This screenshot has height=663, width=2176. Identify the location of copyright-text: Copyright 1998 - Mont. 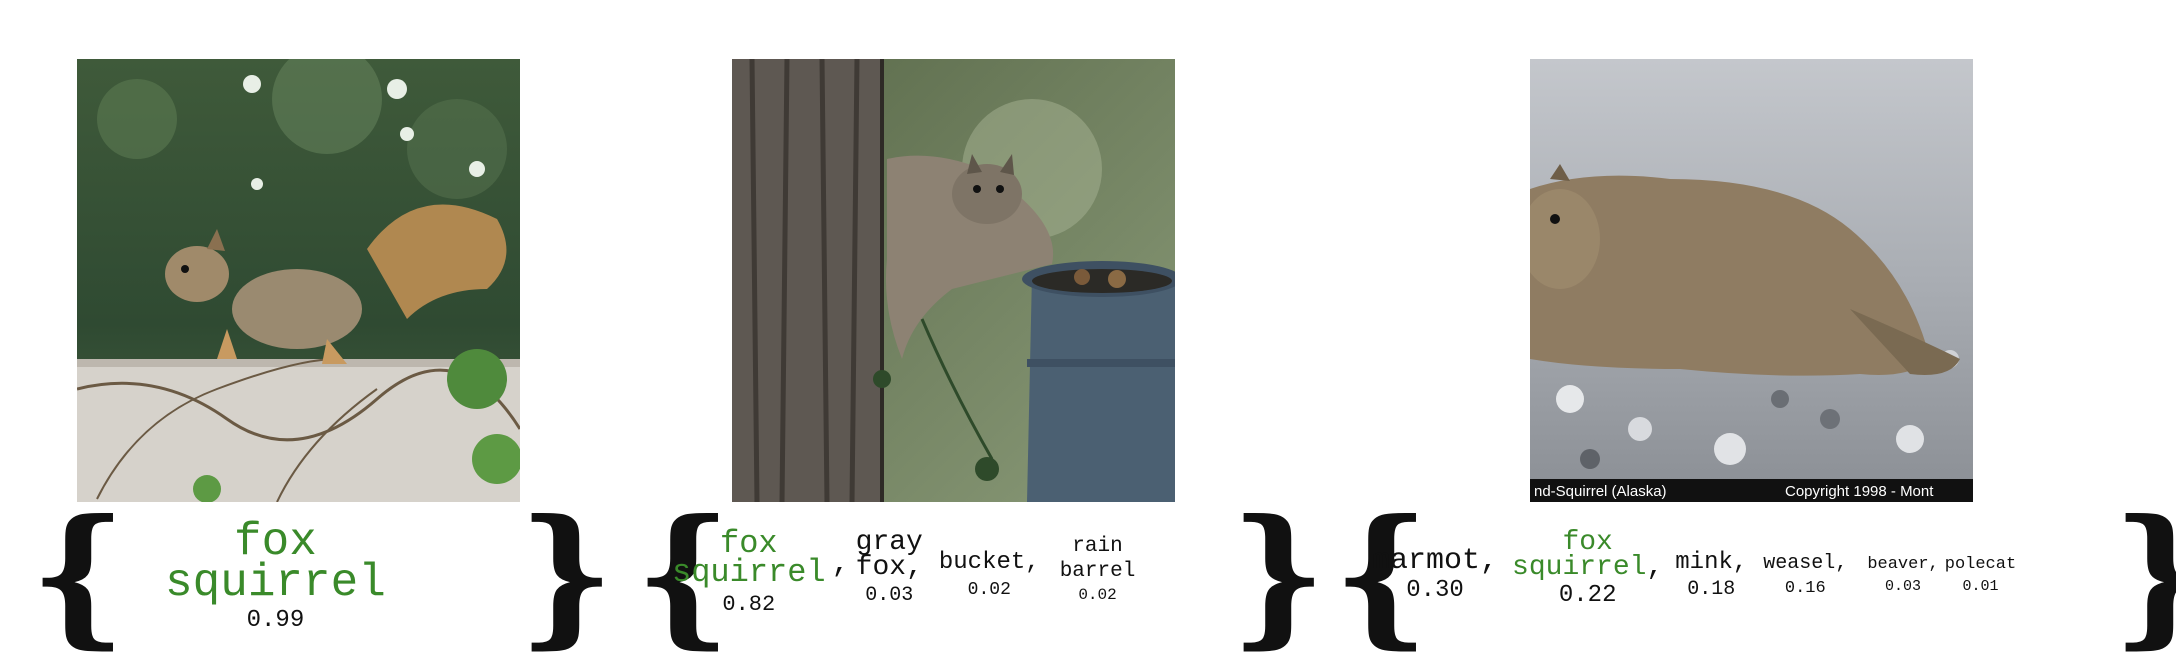
(1859, 491).